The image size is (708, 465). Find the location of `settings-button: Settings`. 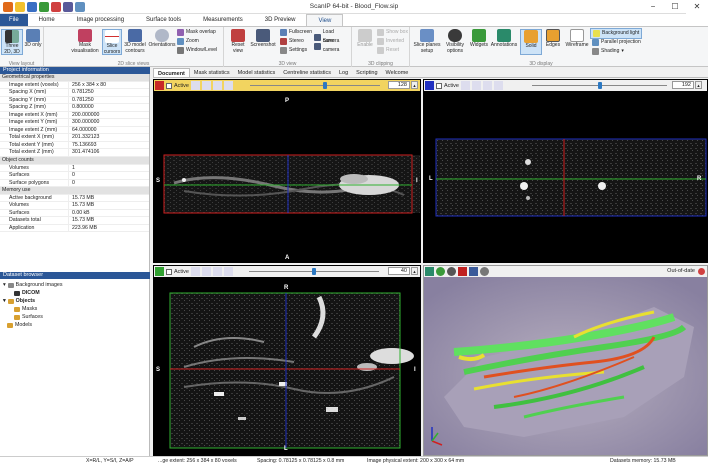

settings-button: Settings is located at coordinates (293, 50).